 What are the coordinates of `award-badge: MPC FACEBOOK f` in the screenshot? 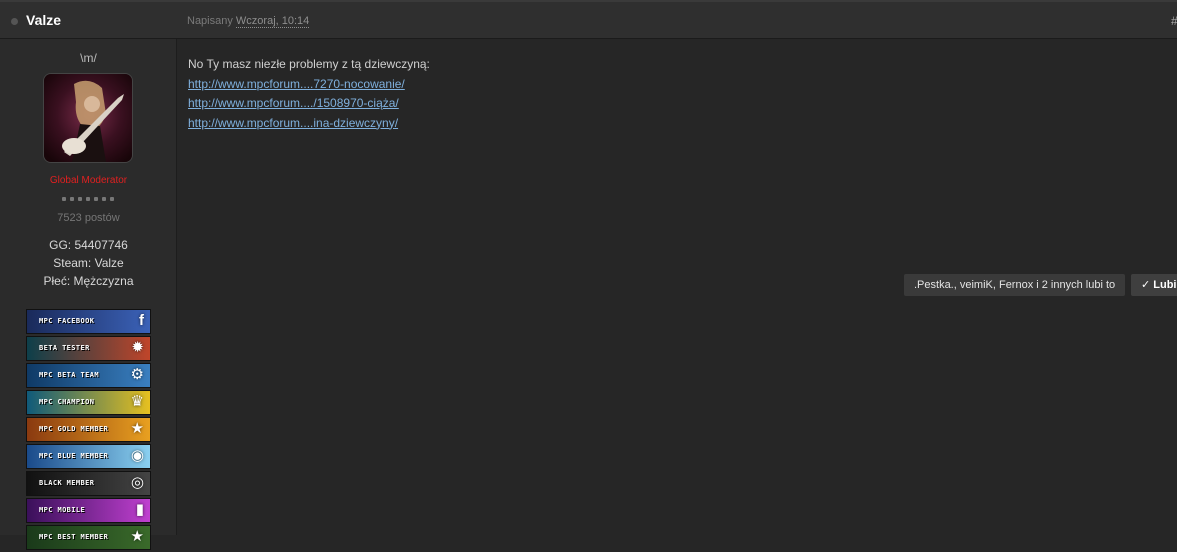 It's located at (88, 321).